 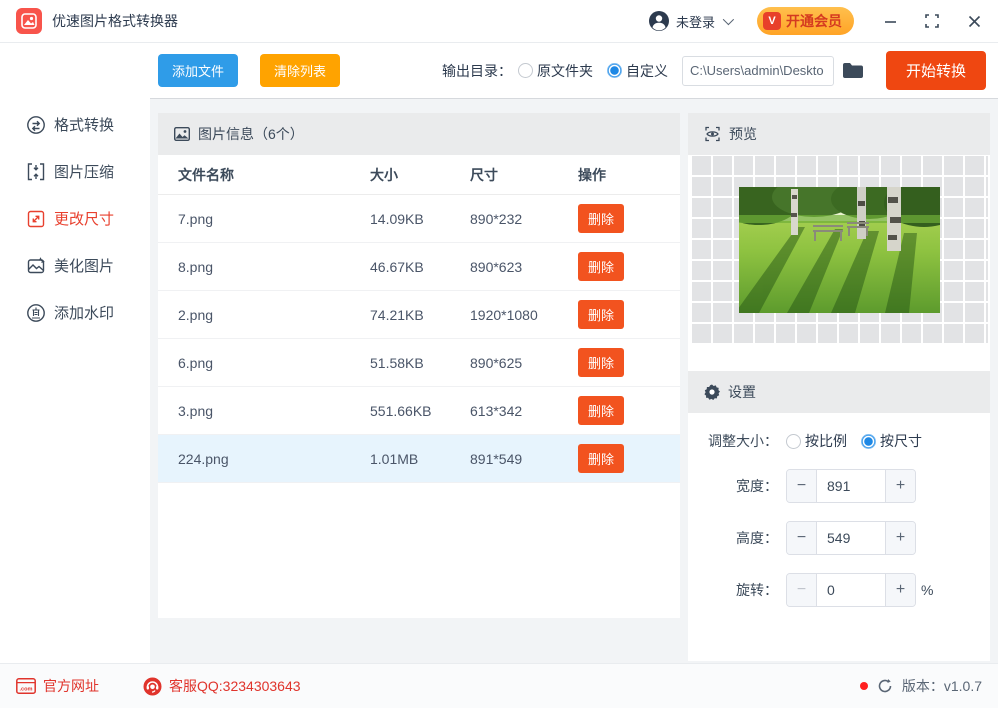 What do you see at coordinates (384, 174) in the screenshot?
I see `col-header-size: 大小` at bounding box center [384, 174].